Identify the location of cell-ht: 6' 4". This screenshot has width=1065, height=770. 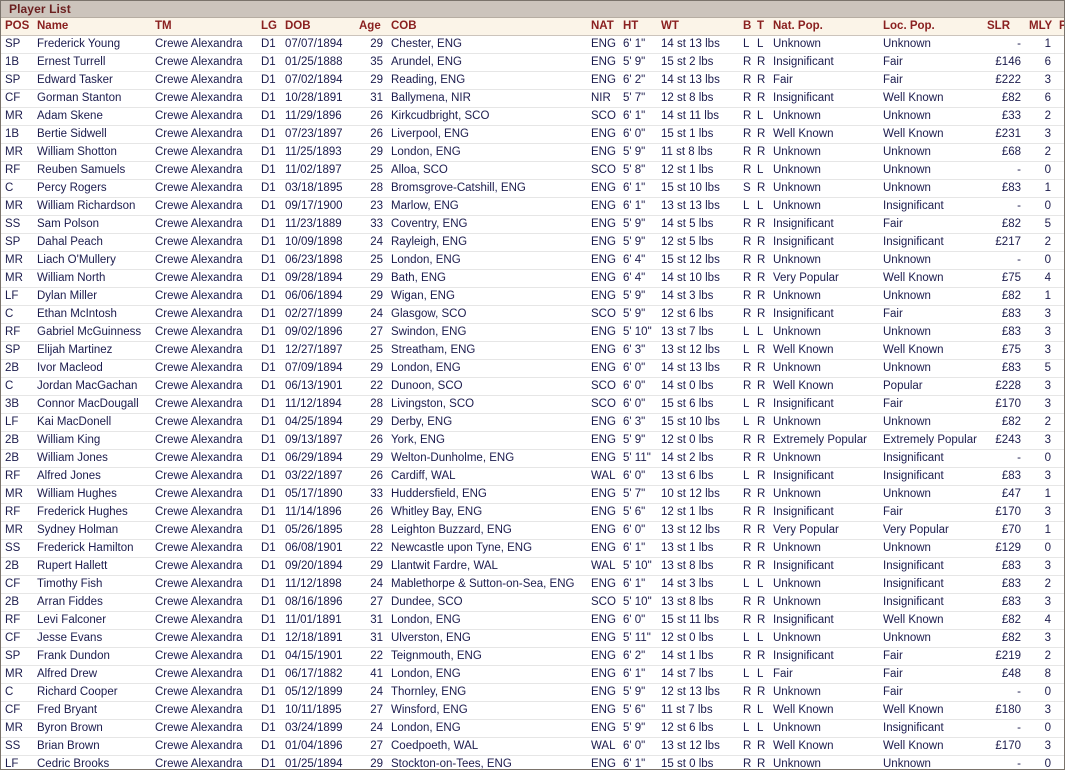
(638, 260).